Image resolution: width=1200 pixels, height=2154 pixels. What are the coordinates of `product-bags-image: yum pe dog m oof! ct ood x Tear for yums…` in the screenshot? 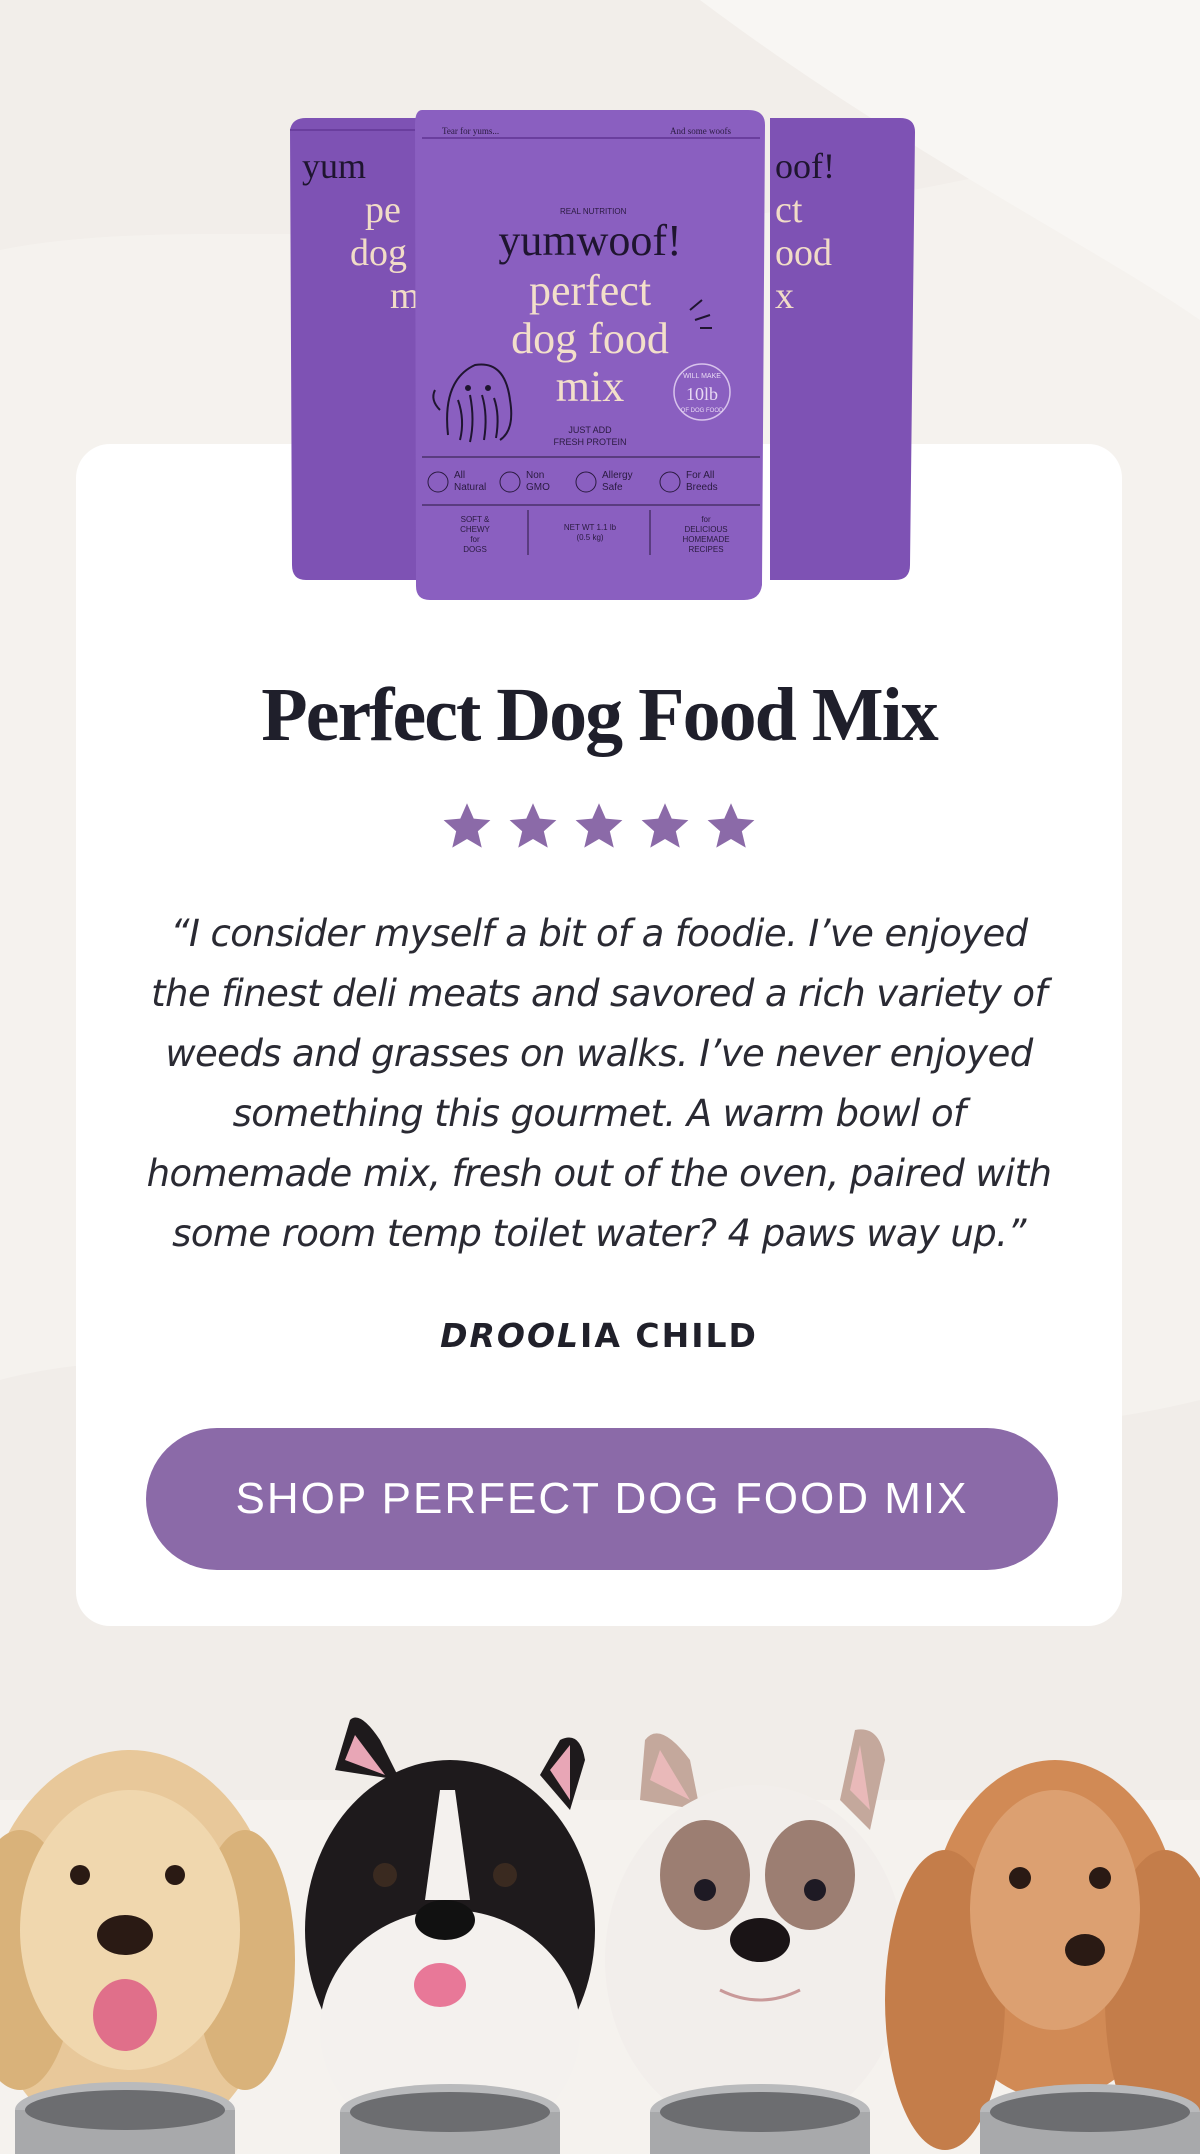 It's located at (602, 355).